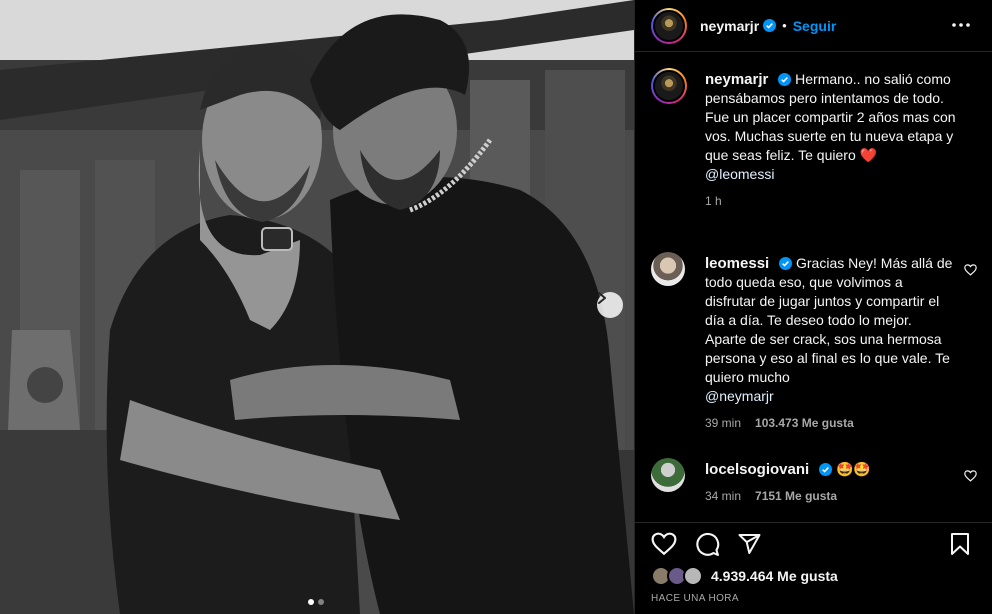 This screenshot has height=614, width=992. I want to click on comment-timestamp: 34 min, so click(723, 496).